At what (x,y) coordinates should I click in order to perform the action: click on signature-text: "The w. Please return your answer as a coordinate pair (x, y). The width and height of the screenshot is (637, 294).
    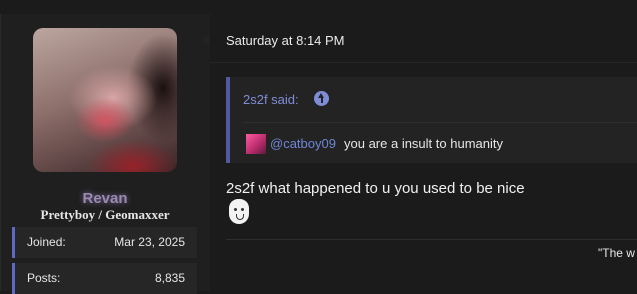
    Looking at the image, I should click on (616, 253).